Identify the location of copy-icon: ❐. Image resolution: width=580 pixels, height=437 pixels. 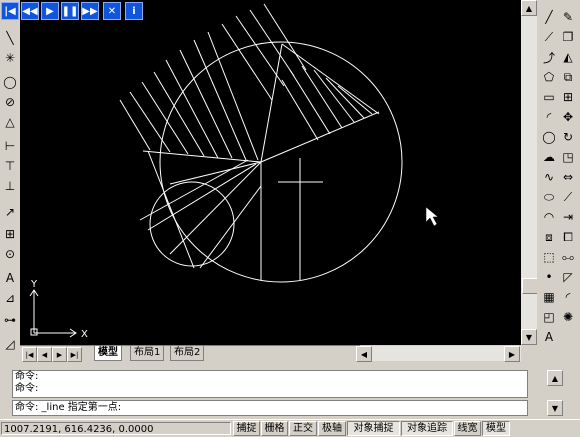
(568, 37).